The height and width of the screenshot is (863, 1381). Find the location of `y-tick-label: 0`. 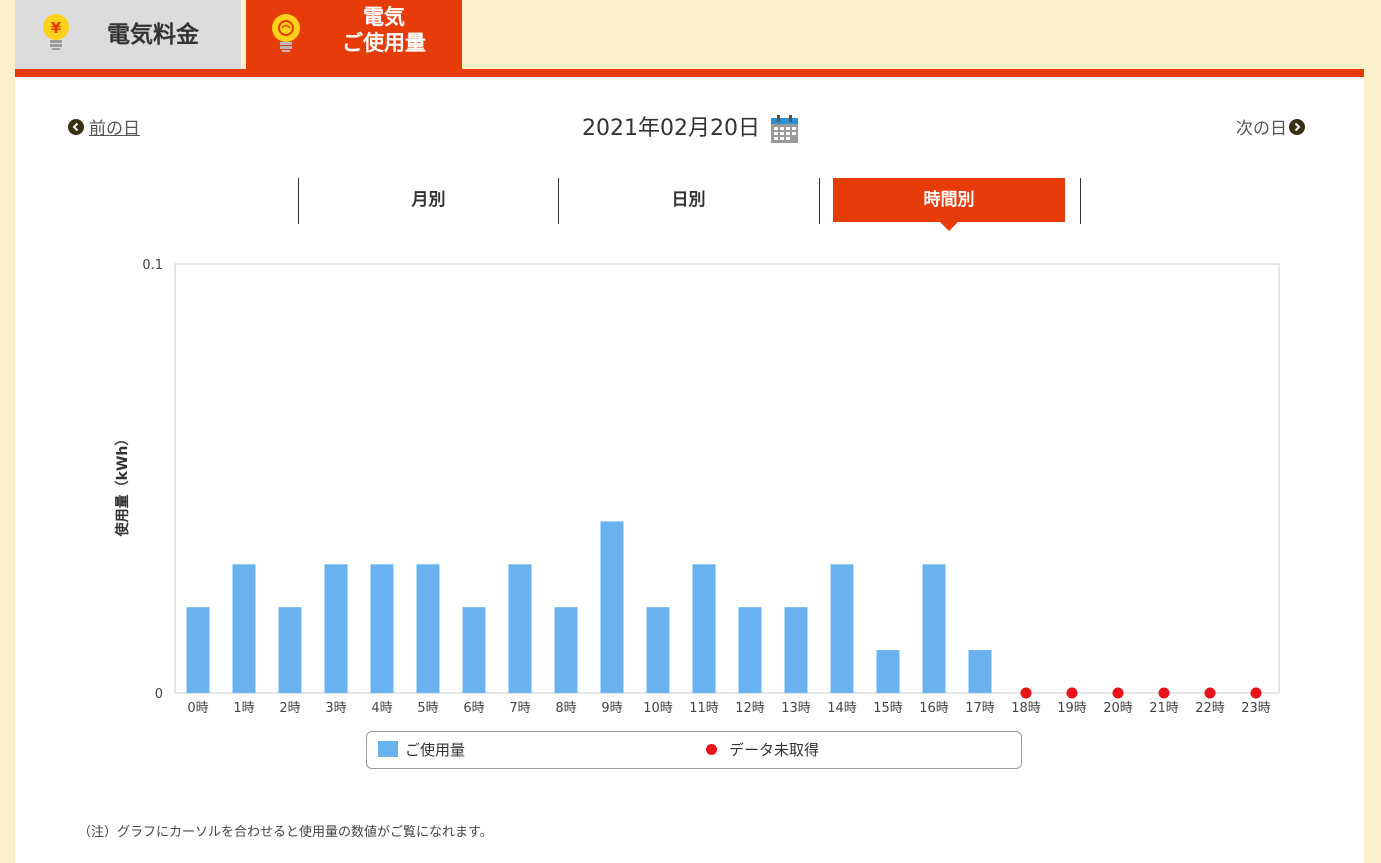

y-tick-label: 0 is located at coordinates (159, 694).